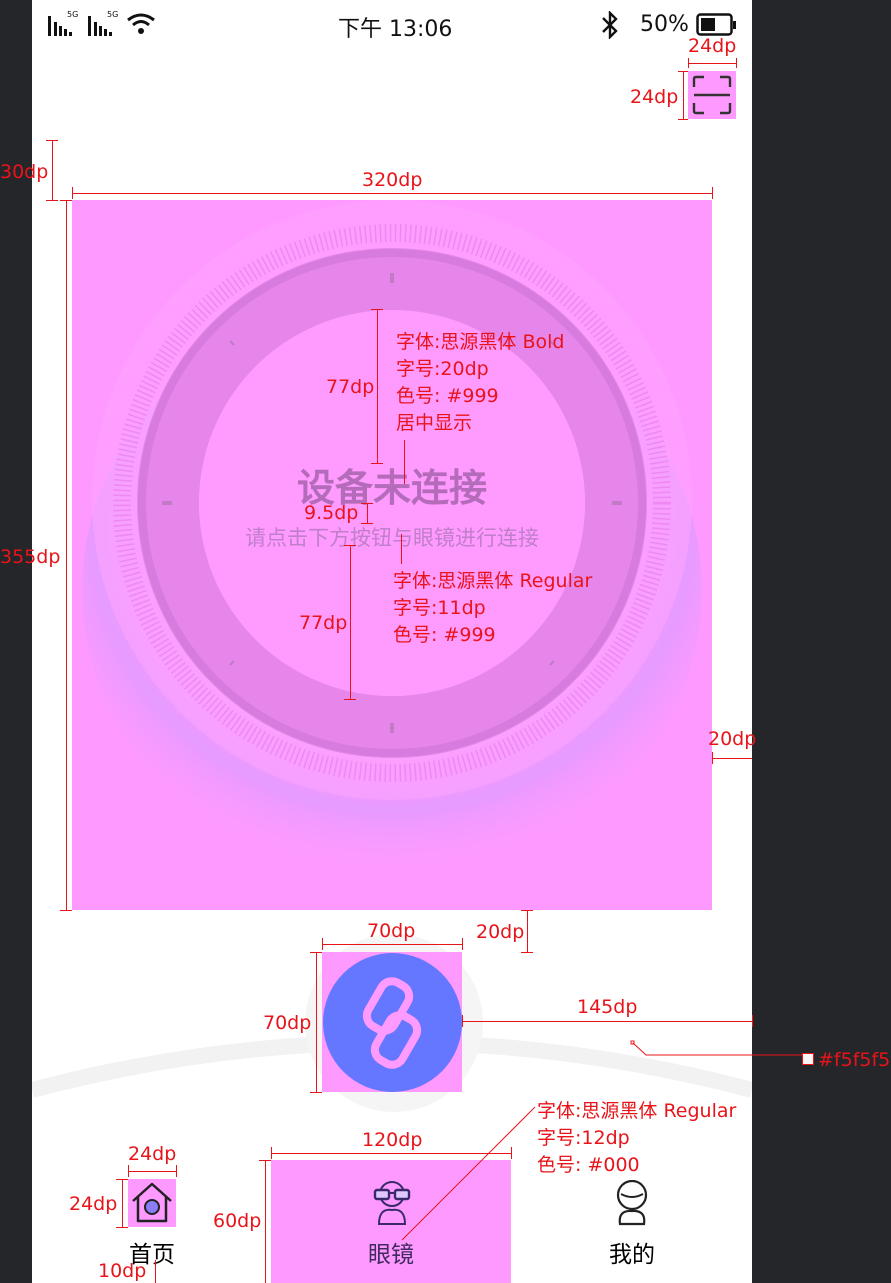 The height and width of the screenshot is (1283, 891). What do you see at coordinates (122, 1271) in the screenshot?
I see `ann-label-gap: 10dp` at bounding box center [122, 1271].